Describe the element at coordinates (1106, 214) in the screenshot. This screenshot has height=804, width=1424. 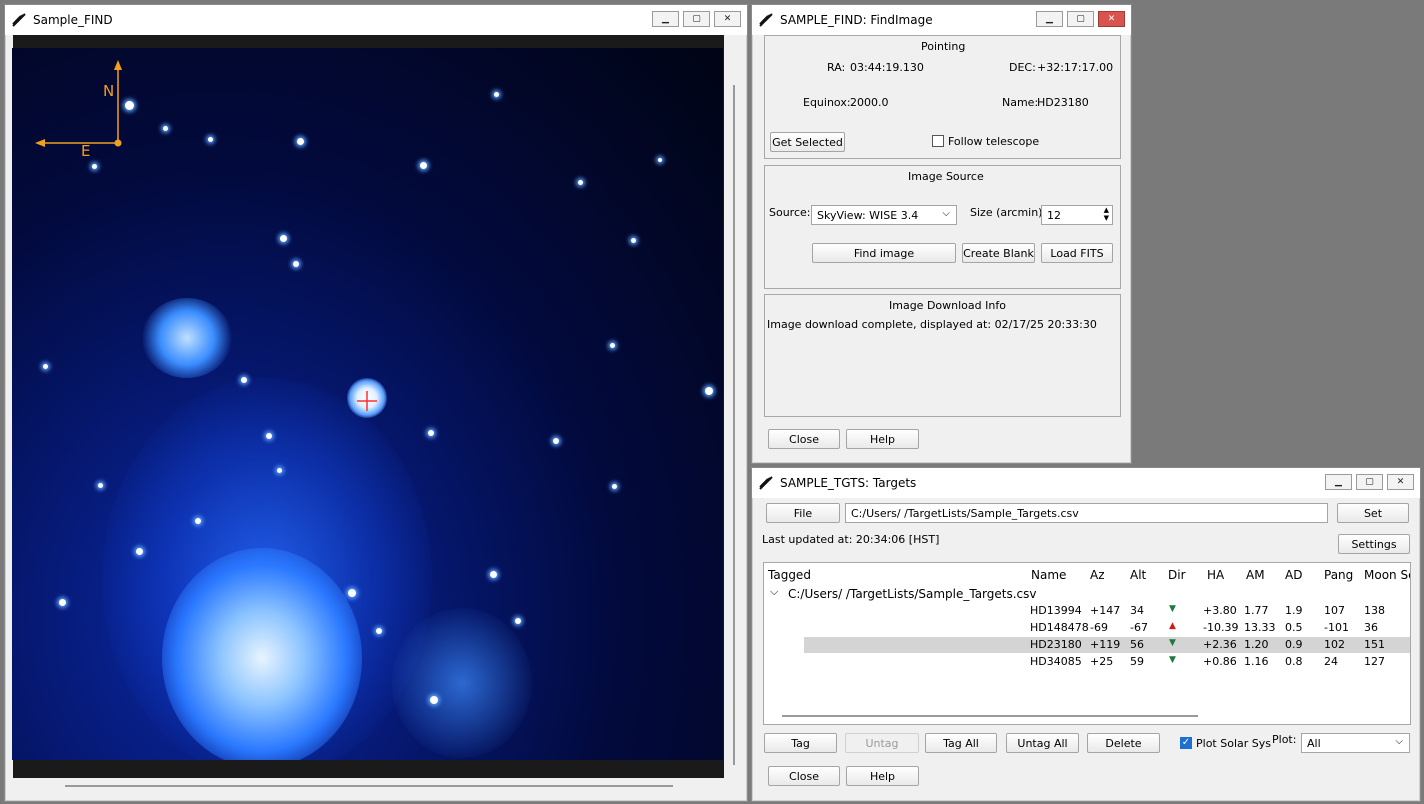
I see `spinner-arrows-icon: ▲ ▼` at that location.